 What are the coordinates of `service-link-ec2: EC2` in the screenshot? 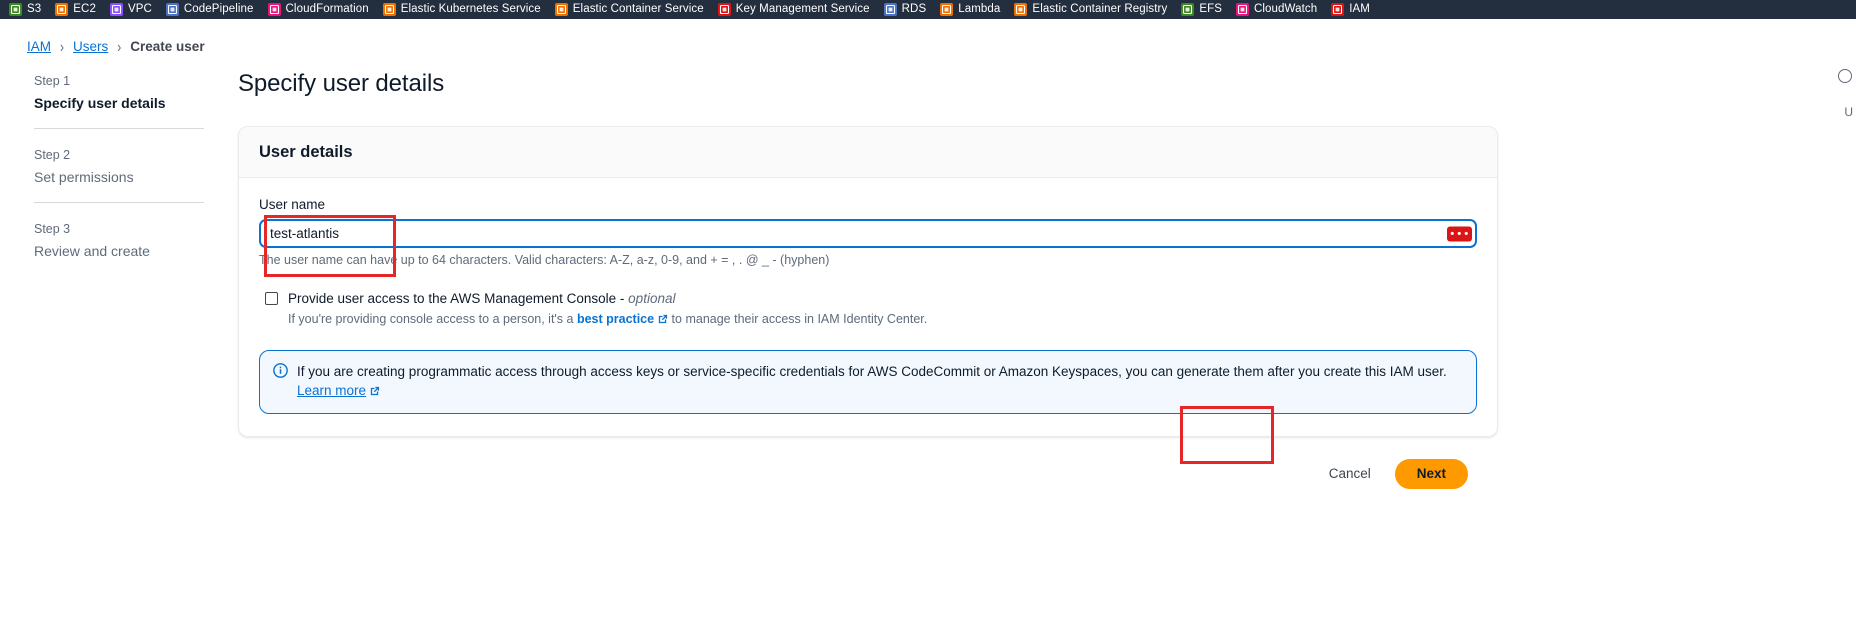 It's located at (77, 9).